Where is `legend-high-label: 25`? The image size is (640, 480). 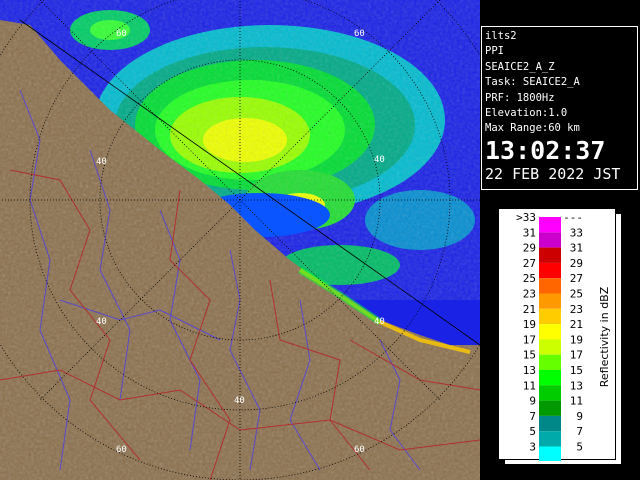 legend-high-label: 25 is located at coordinates (576, 294).